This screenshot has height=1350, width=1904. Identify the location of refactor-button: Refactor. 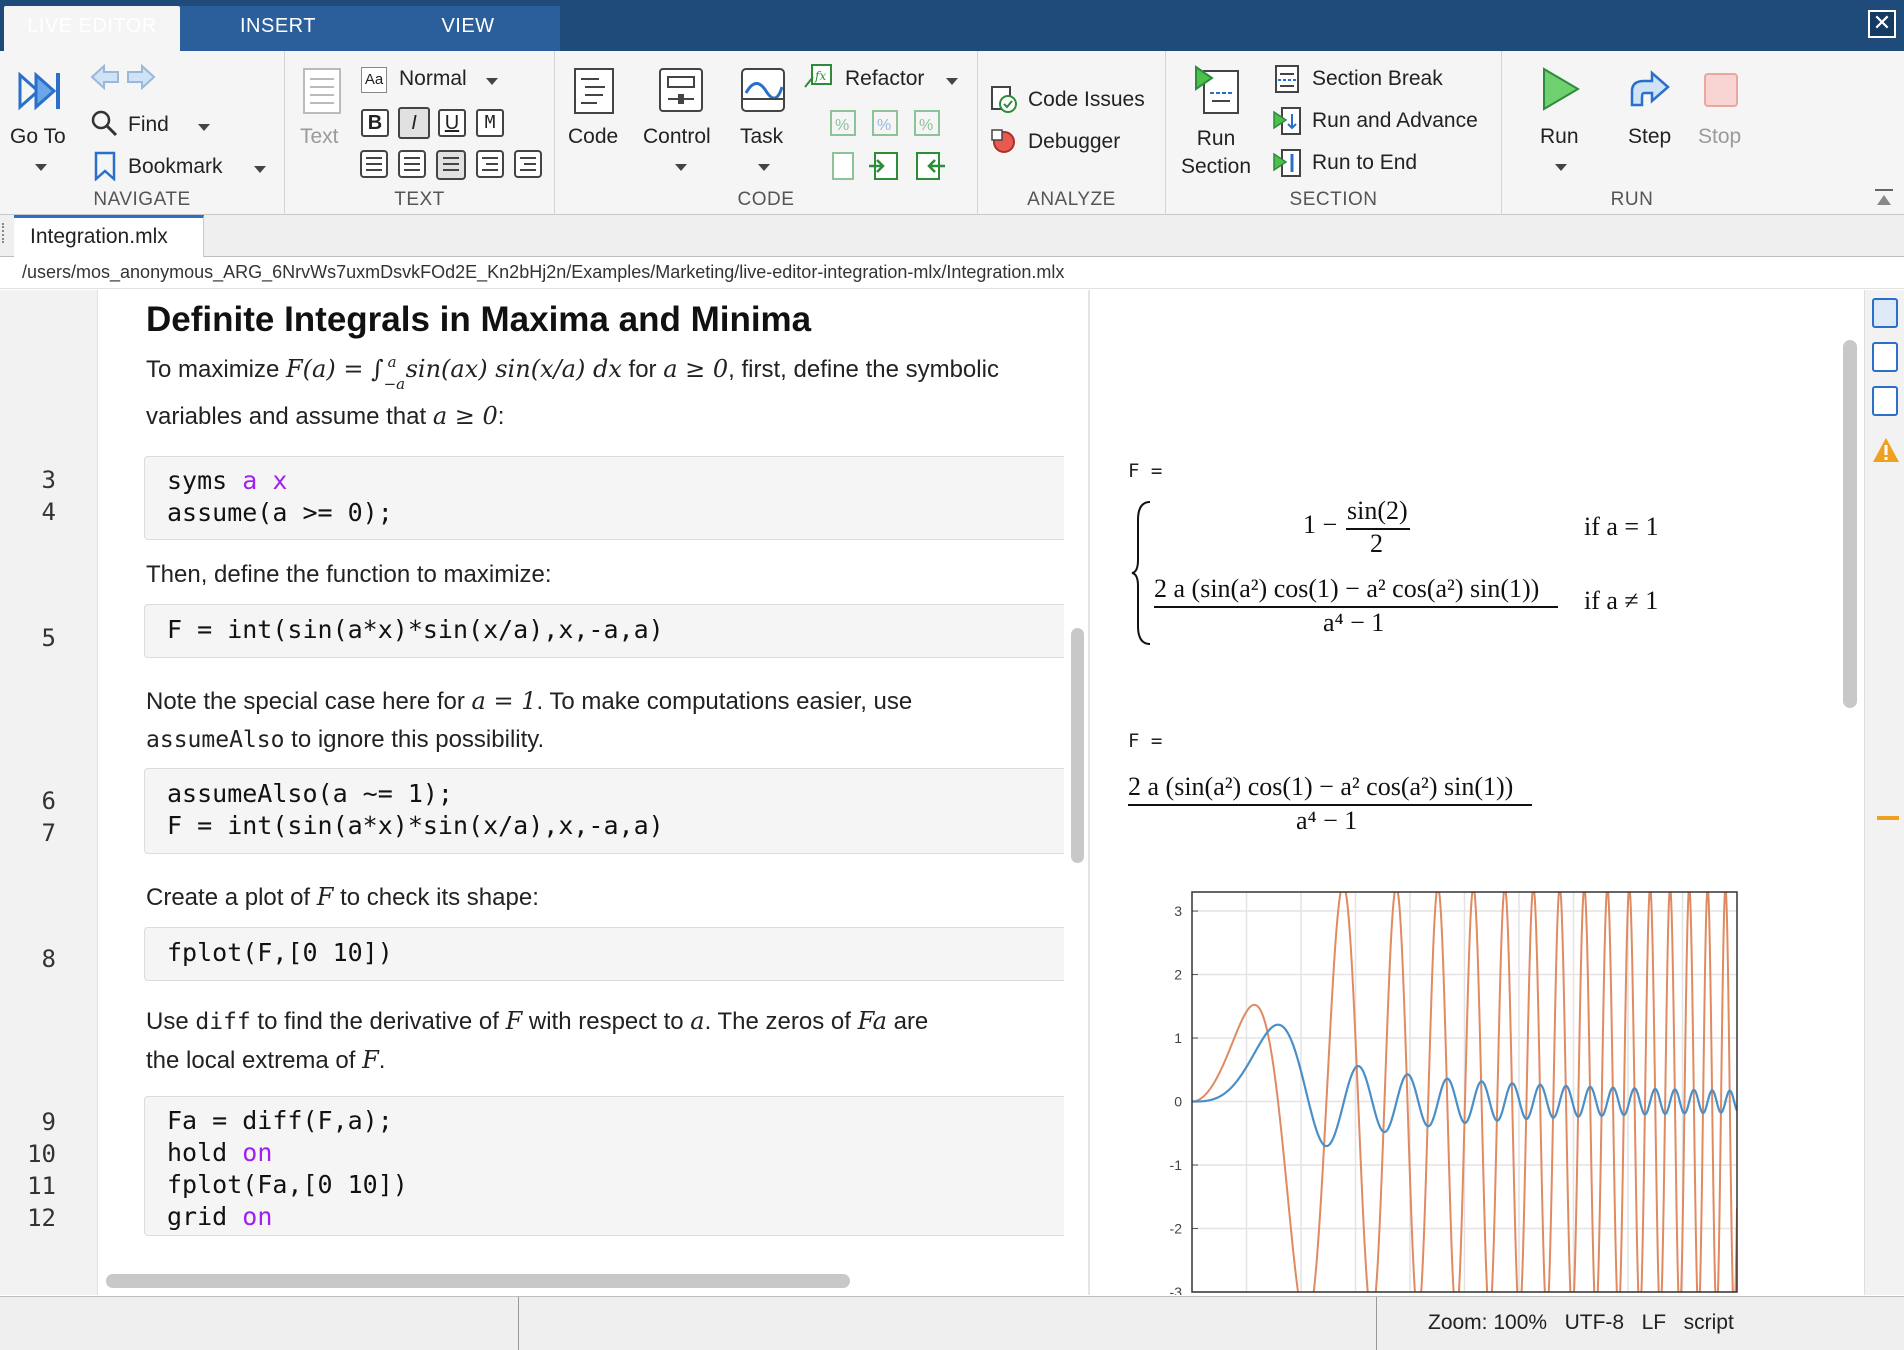
(884, 79).